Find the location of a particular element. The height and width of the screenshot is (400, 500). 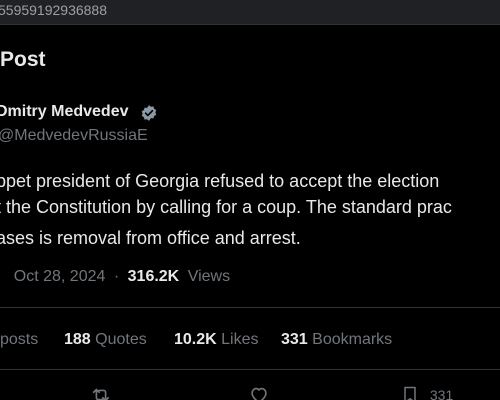

repost-icon is located at coordinates (101, 394).